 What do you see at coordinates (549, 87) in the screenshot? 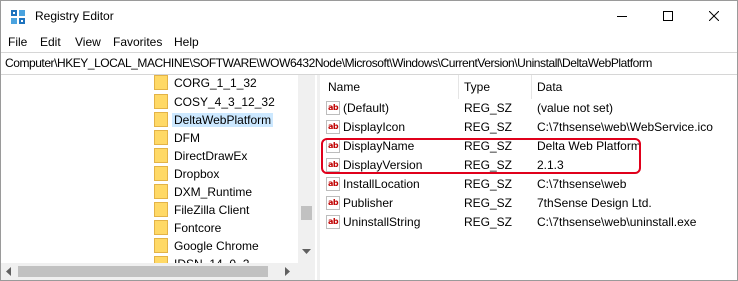
I see `column-header-data: Data` at bounding box center [549, 87].